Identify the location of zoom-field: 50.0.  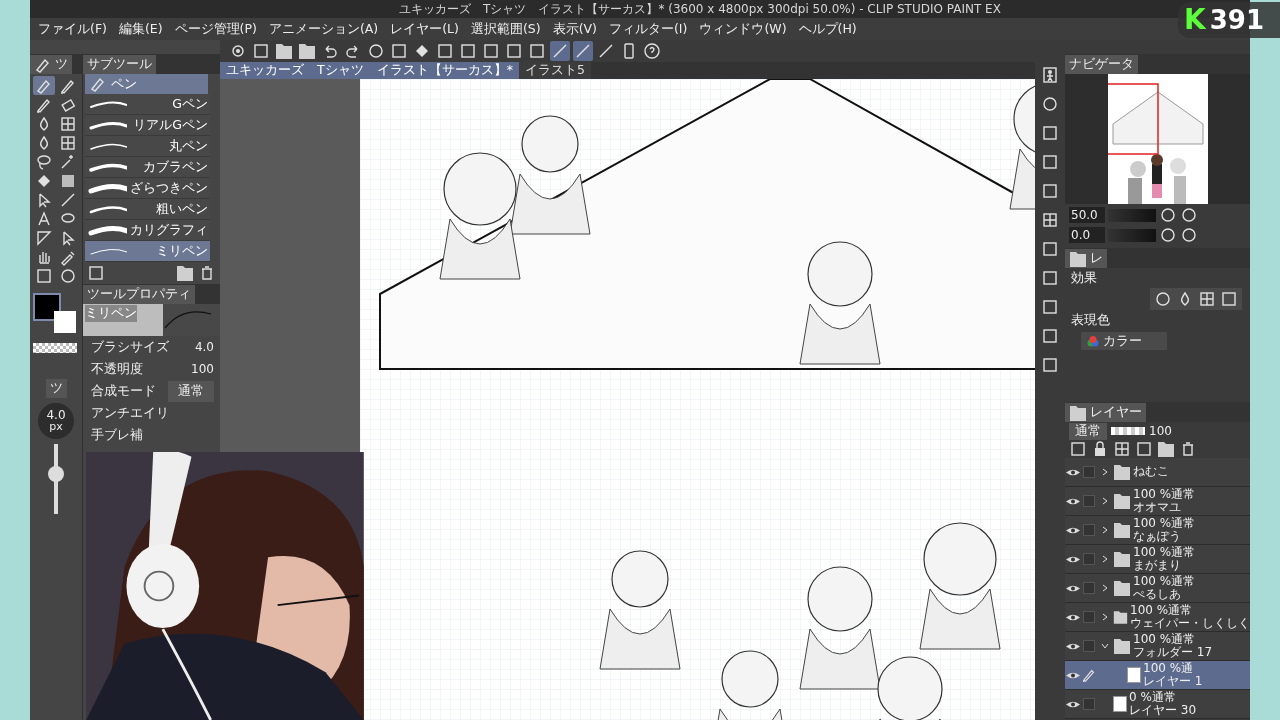
(1087, 215).